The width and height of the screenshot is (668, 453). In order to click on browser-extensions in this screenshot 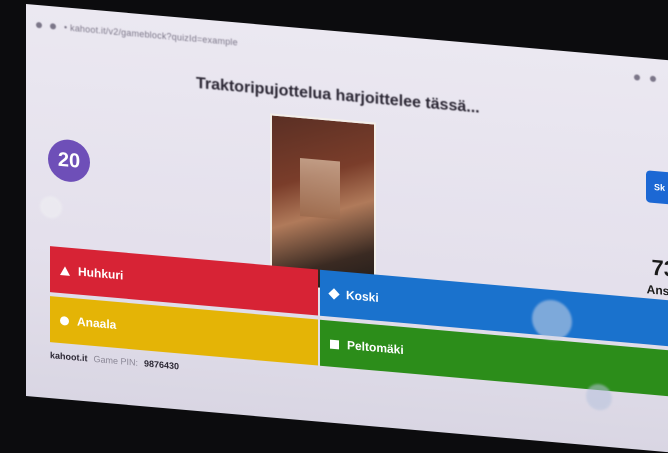, I will do `click(645, 78)`.